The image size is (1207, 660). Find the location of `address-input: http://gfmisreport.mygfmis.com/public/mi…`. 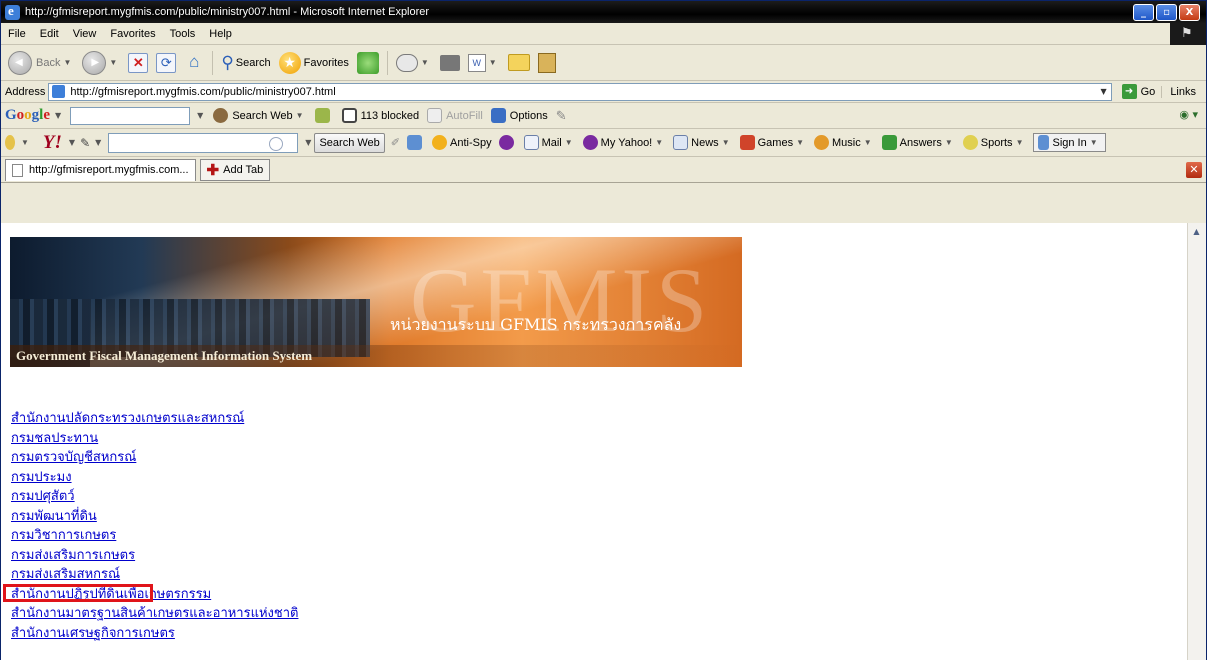

address-input: http://gfmisreport.mygfmis.com/public/mi… is located at coordinates (580, 91).